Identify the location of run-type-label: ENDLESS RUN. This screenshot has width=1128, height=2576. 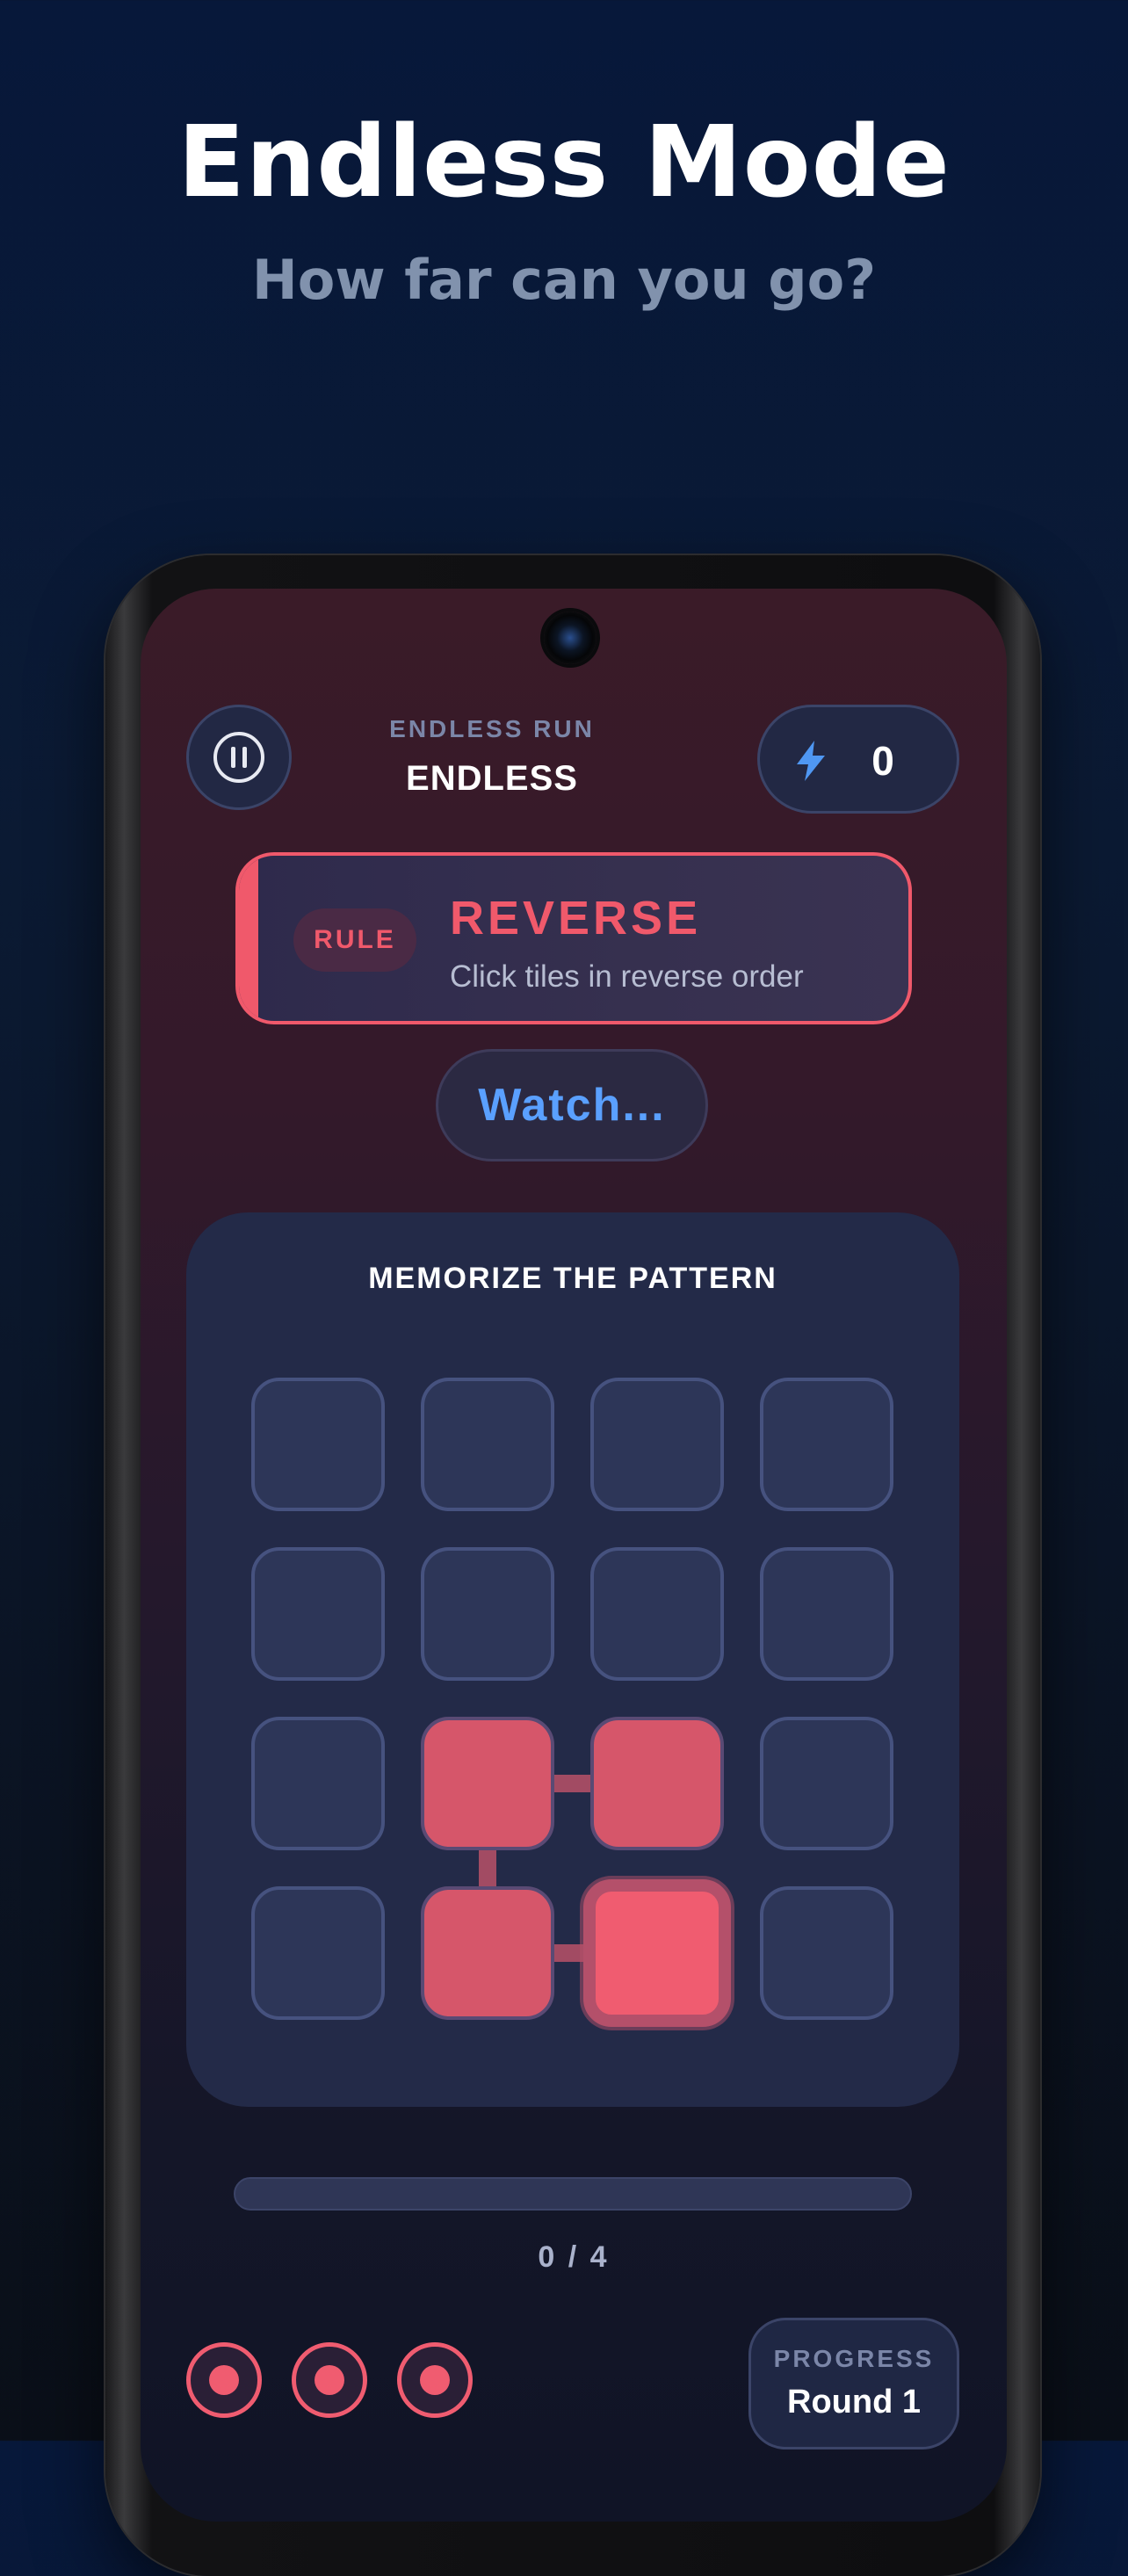
(492, 728).